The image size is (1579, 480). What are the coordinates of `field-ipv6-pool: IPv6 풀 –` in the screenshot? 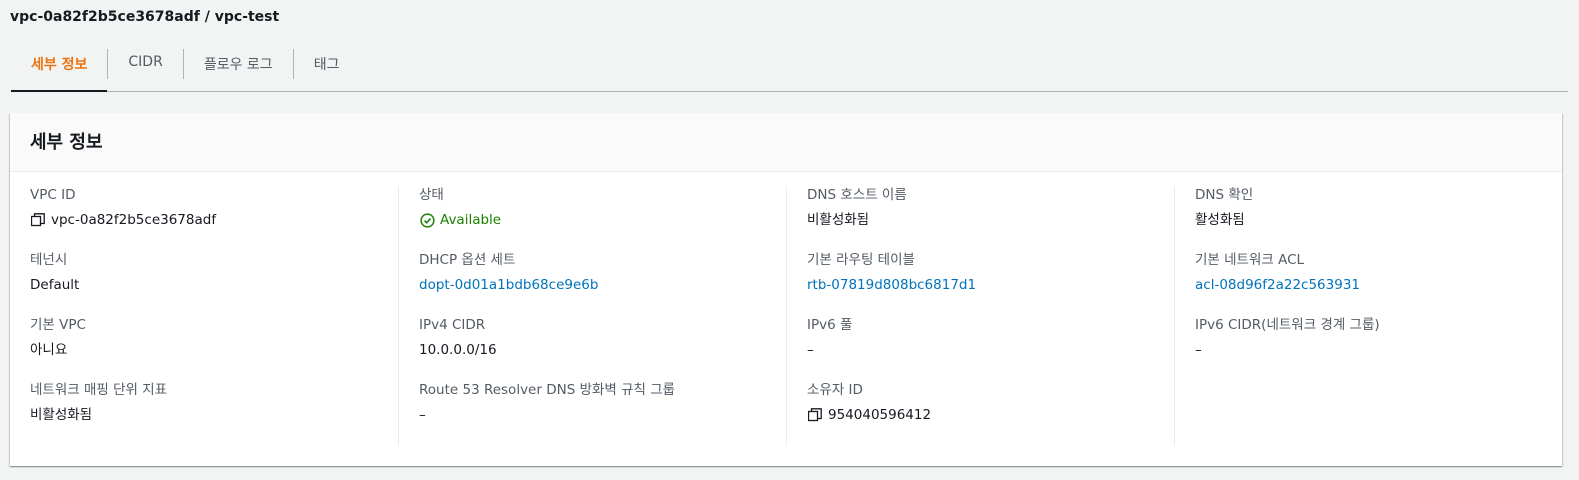 It's located at (980, 348).